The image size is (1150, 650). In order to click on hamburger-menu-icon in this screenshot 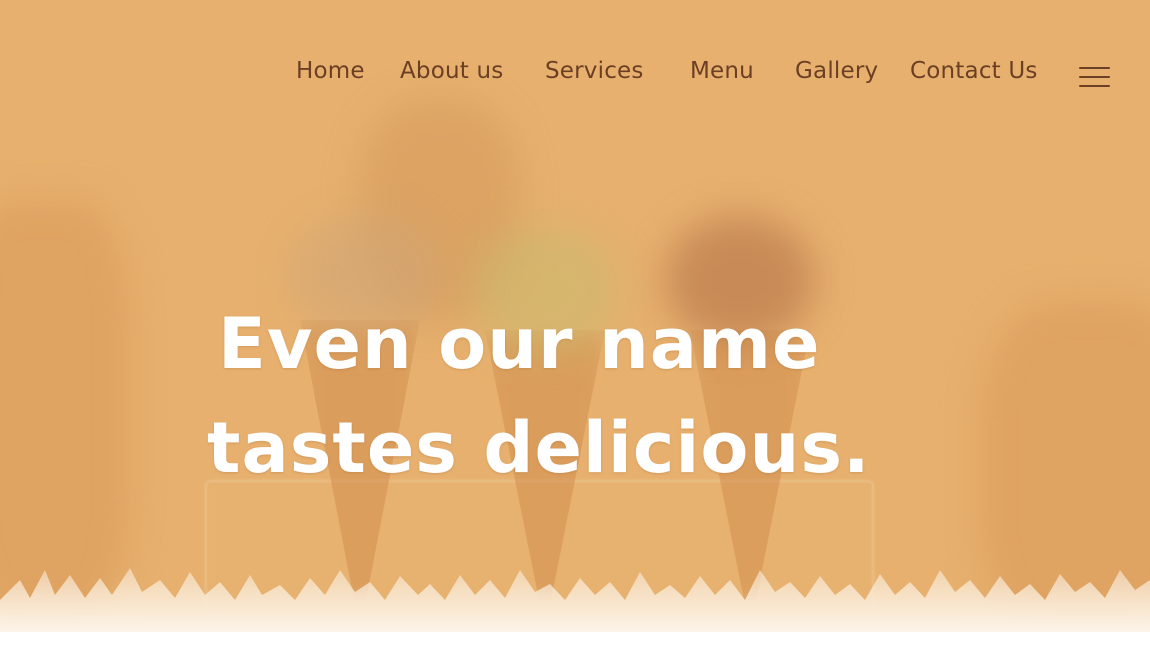, I will do `click(1094, 77)`.